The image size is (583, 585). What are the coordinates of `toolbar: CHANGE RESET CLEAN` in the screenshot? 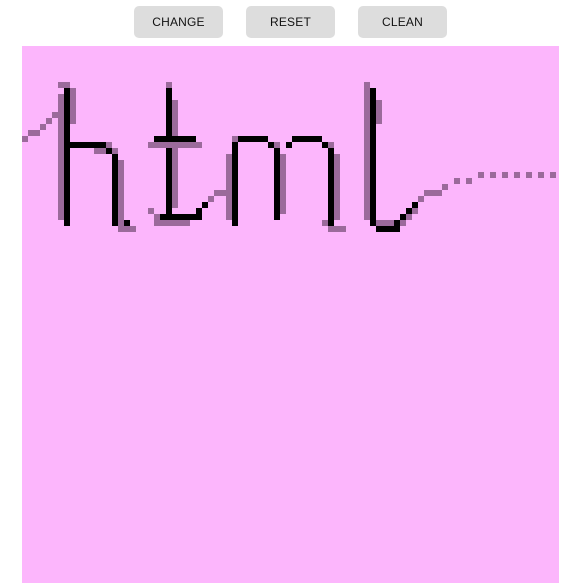 It's located at (291, 22).